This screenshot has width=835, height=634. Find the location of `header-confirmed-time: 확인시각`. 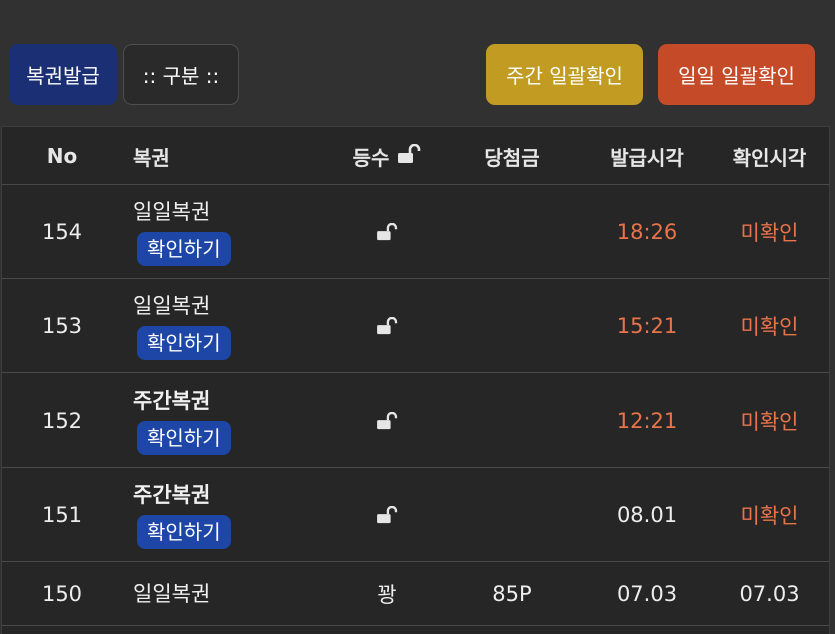

header-confirmed-time: 확인시각 is located at coordinates (769, 156).